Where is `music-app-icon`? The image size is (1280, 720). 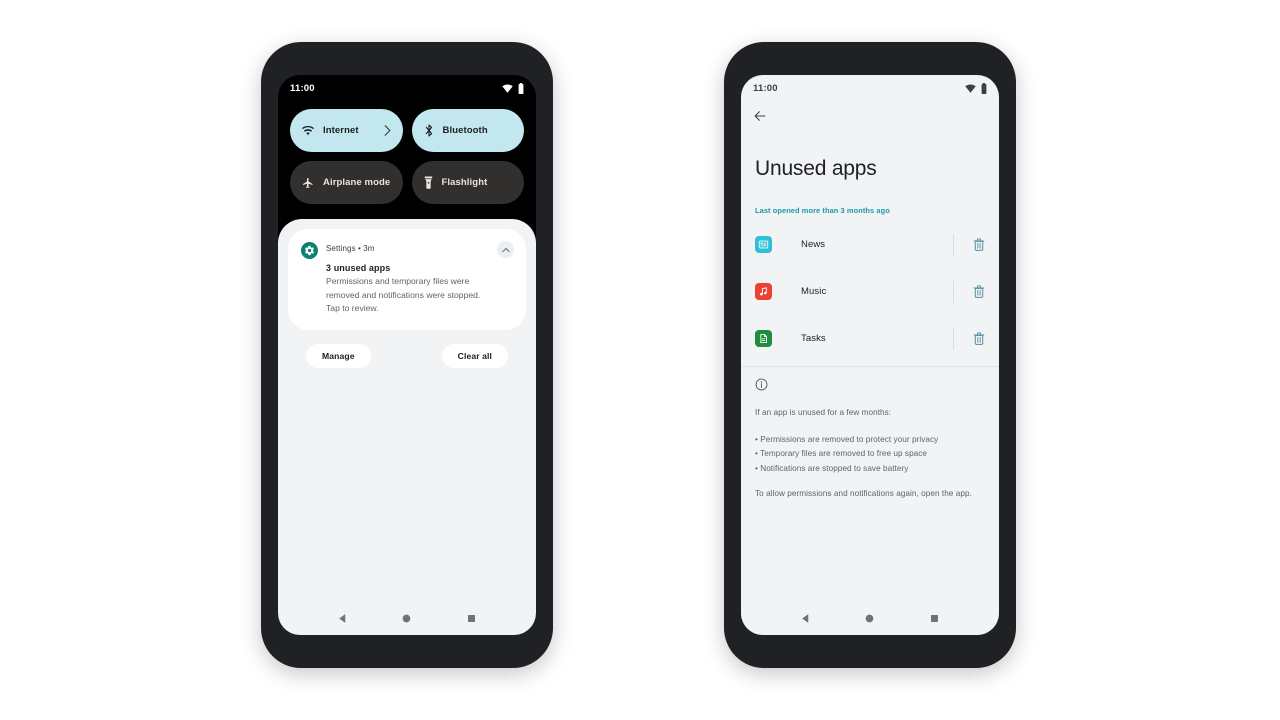
music-app-icon is located at coordinates (763, 291).